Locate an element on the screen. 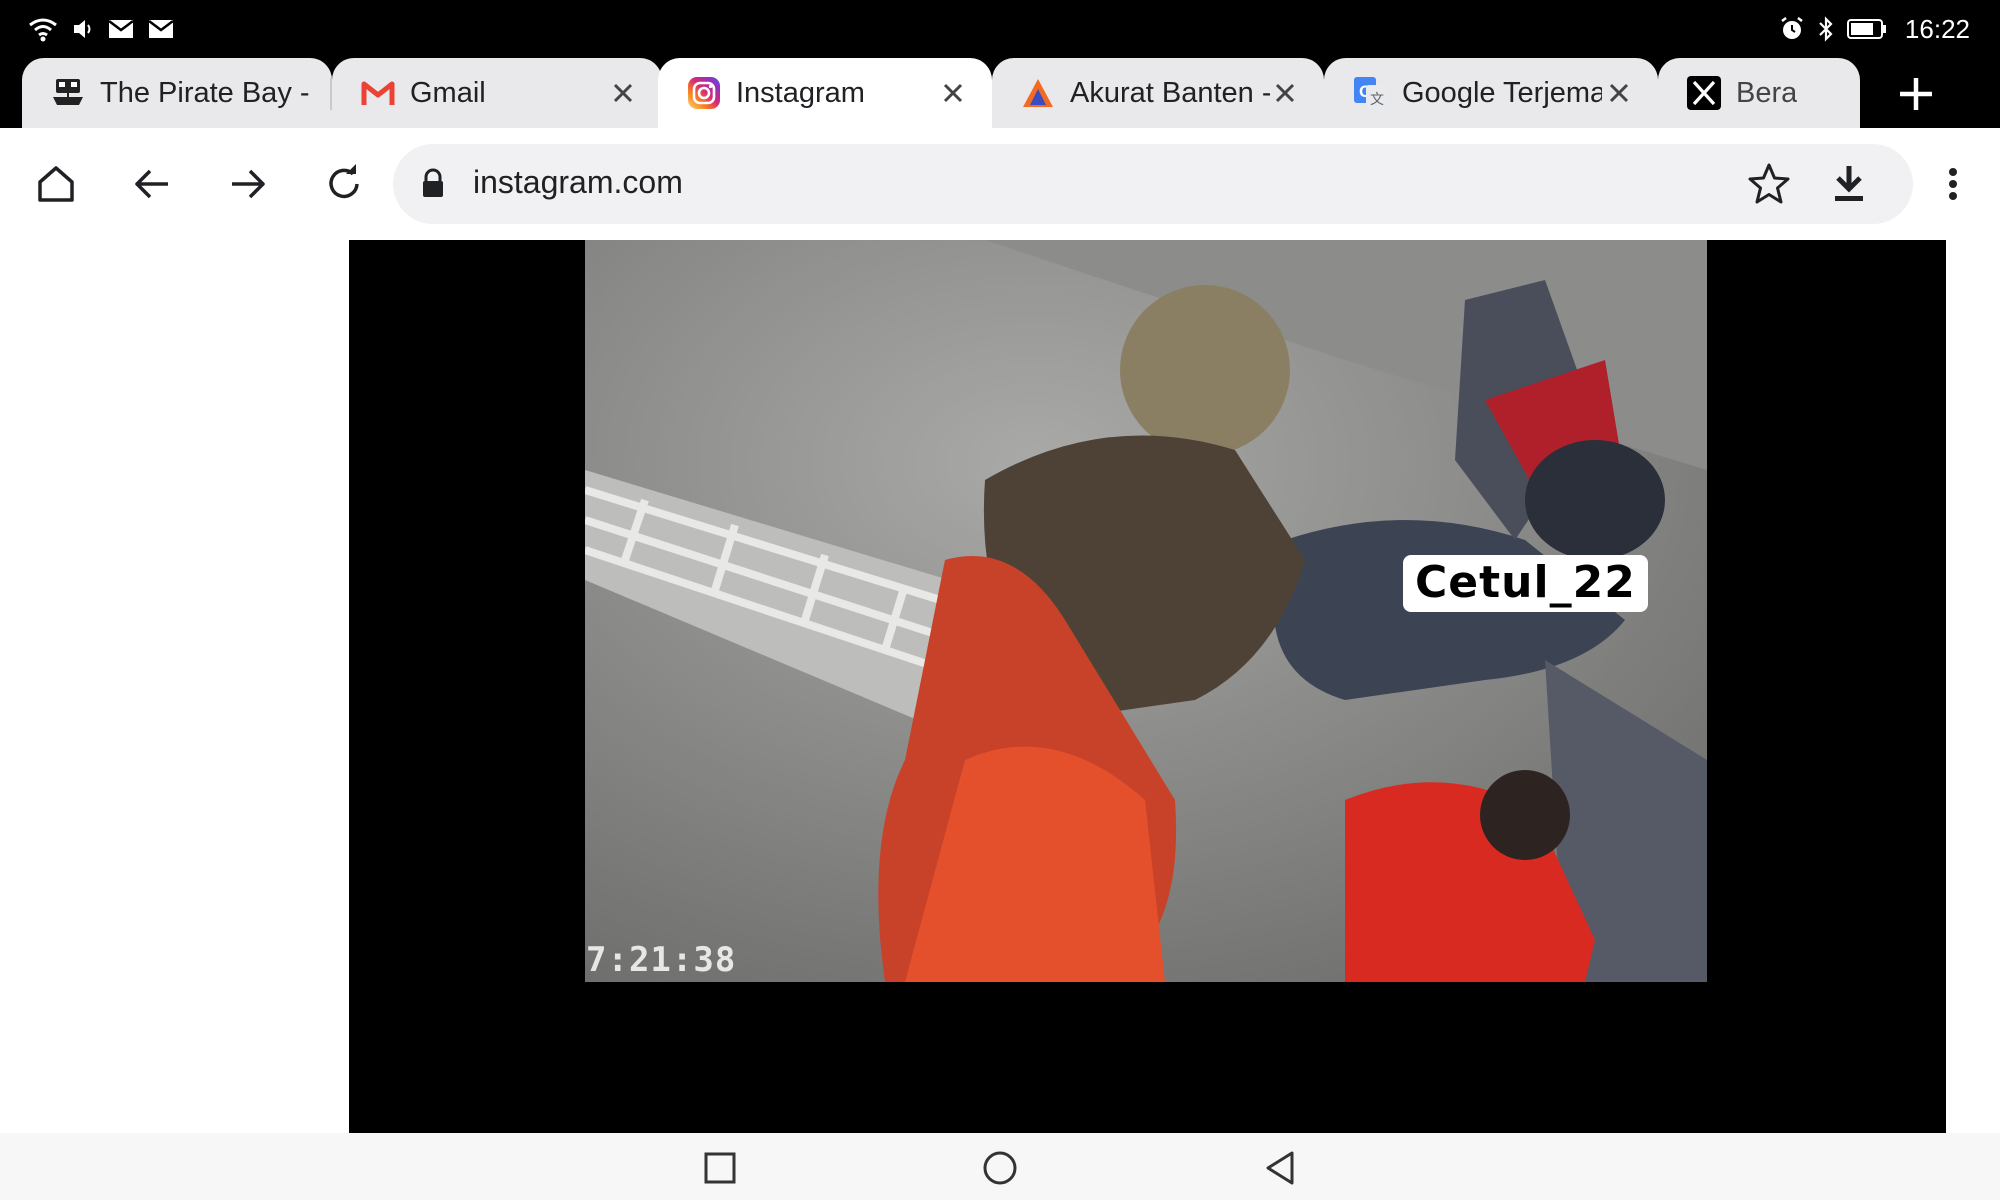 The width and height of the screenshot is (2000, 1200). cctv-timestamp: 7:21:38 is located at coordinates (661, 960).